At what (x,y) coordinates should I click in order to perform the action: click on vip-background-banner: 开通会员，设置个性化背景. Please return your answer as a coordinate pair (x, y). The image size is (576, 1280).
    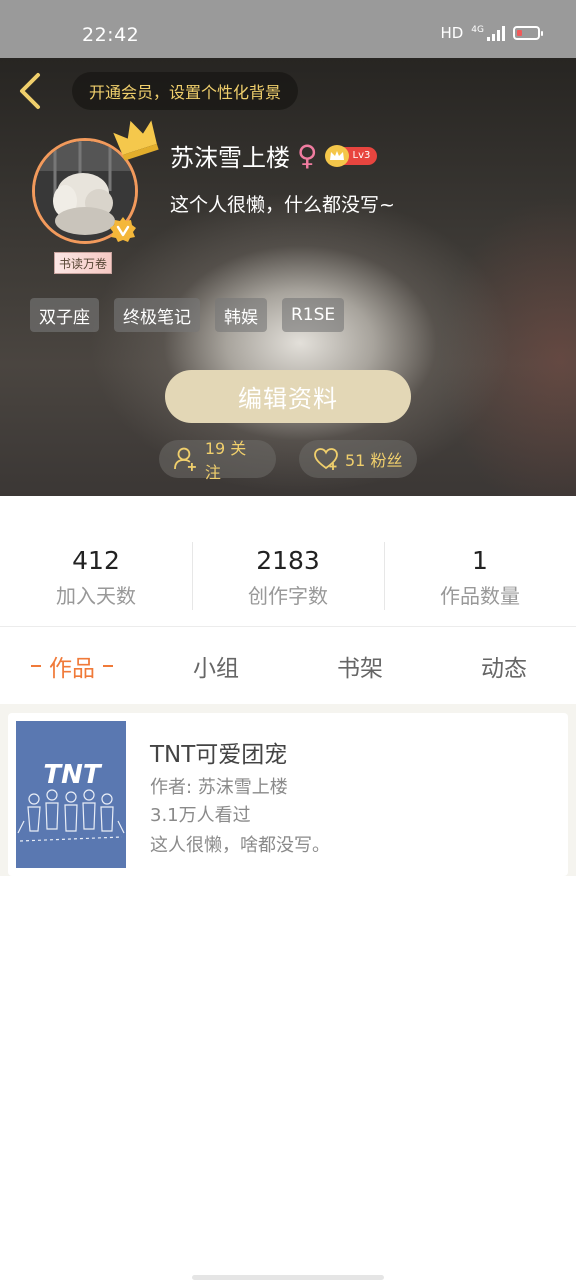
    Looking at the image, I should click on (185, 91).